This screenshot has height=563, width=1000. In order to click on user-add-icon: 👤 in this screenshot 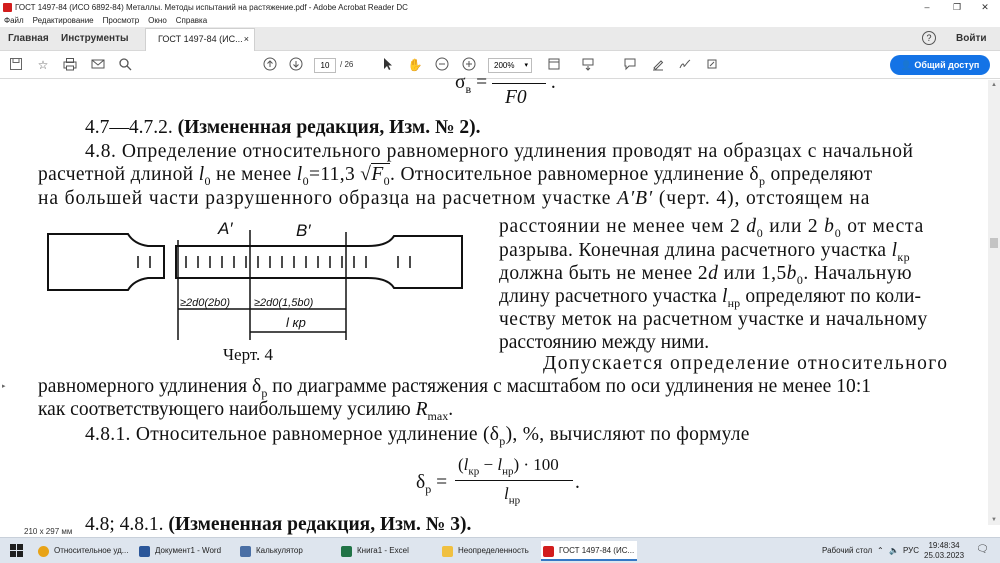, I will do `click(907, 65)`.